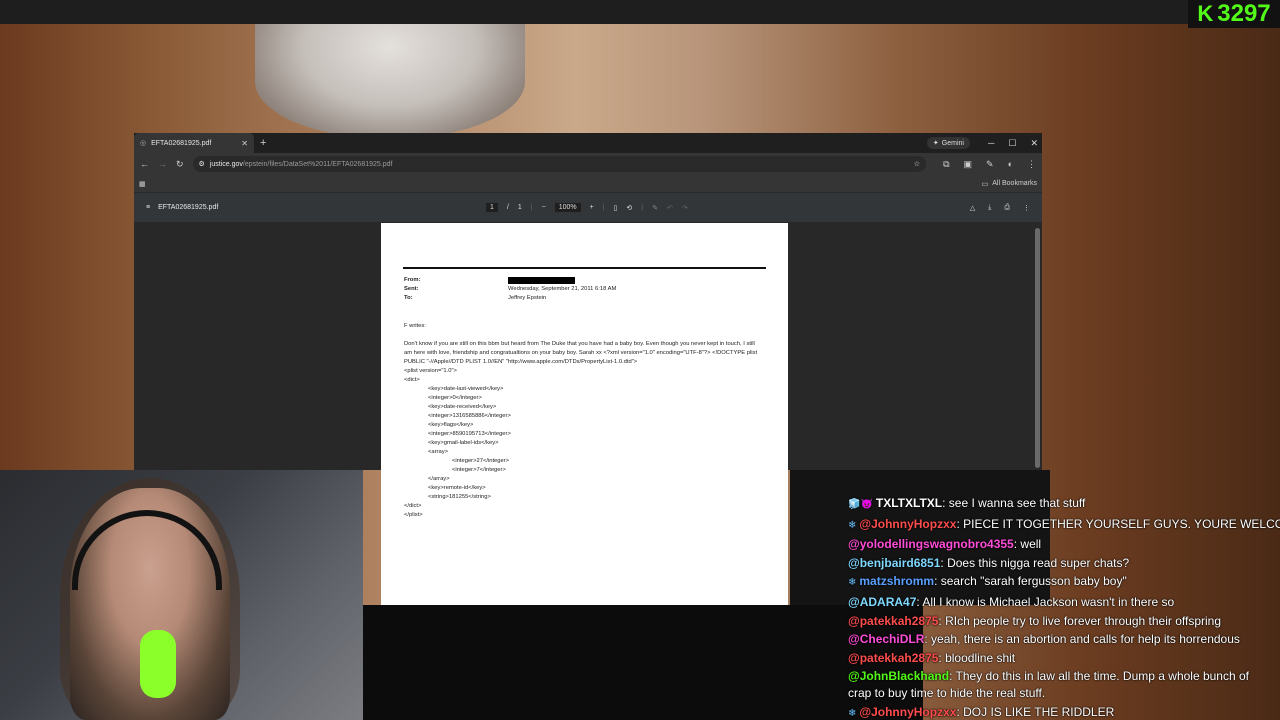  I want to click on kick-logo-icon: K, so click(1205, 13).